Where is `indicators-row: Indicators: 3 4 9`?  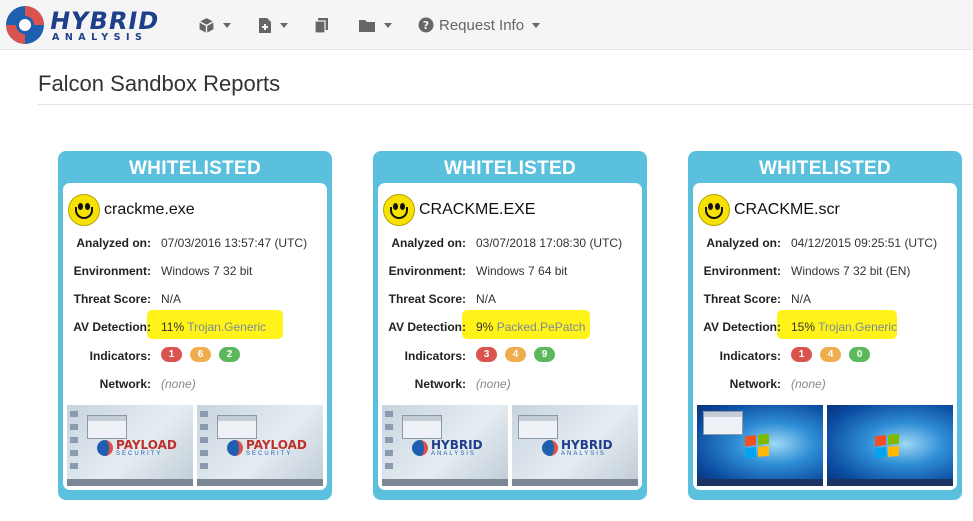 indicators-row: Indicators: 3 4 9 is located at coordinates (510, 358).